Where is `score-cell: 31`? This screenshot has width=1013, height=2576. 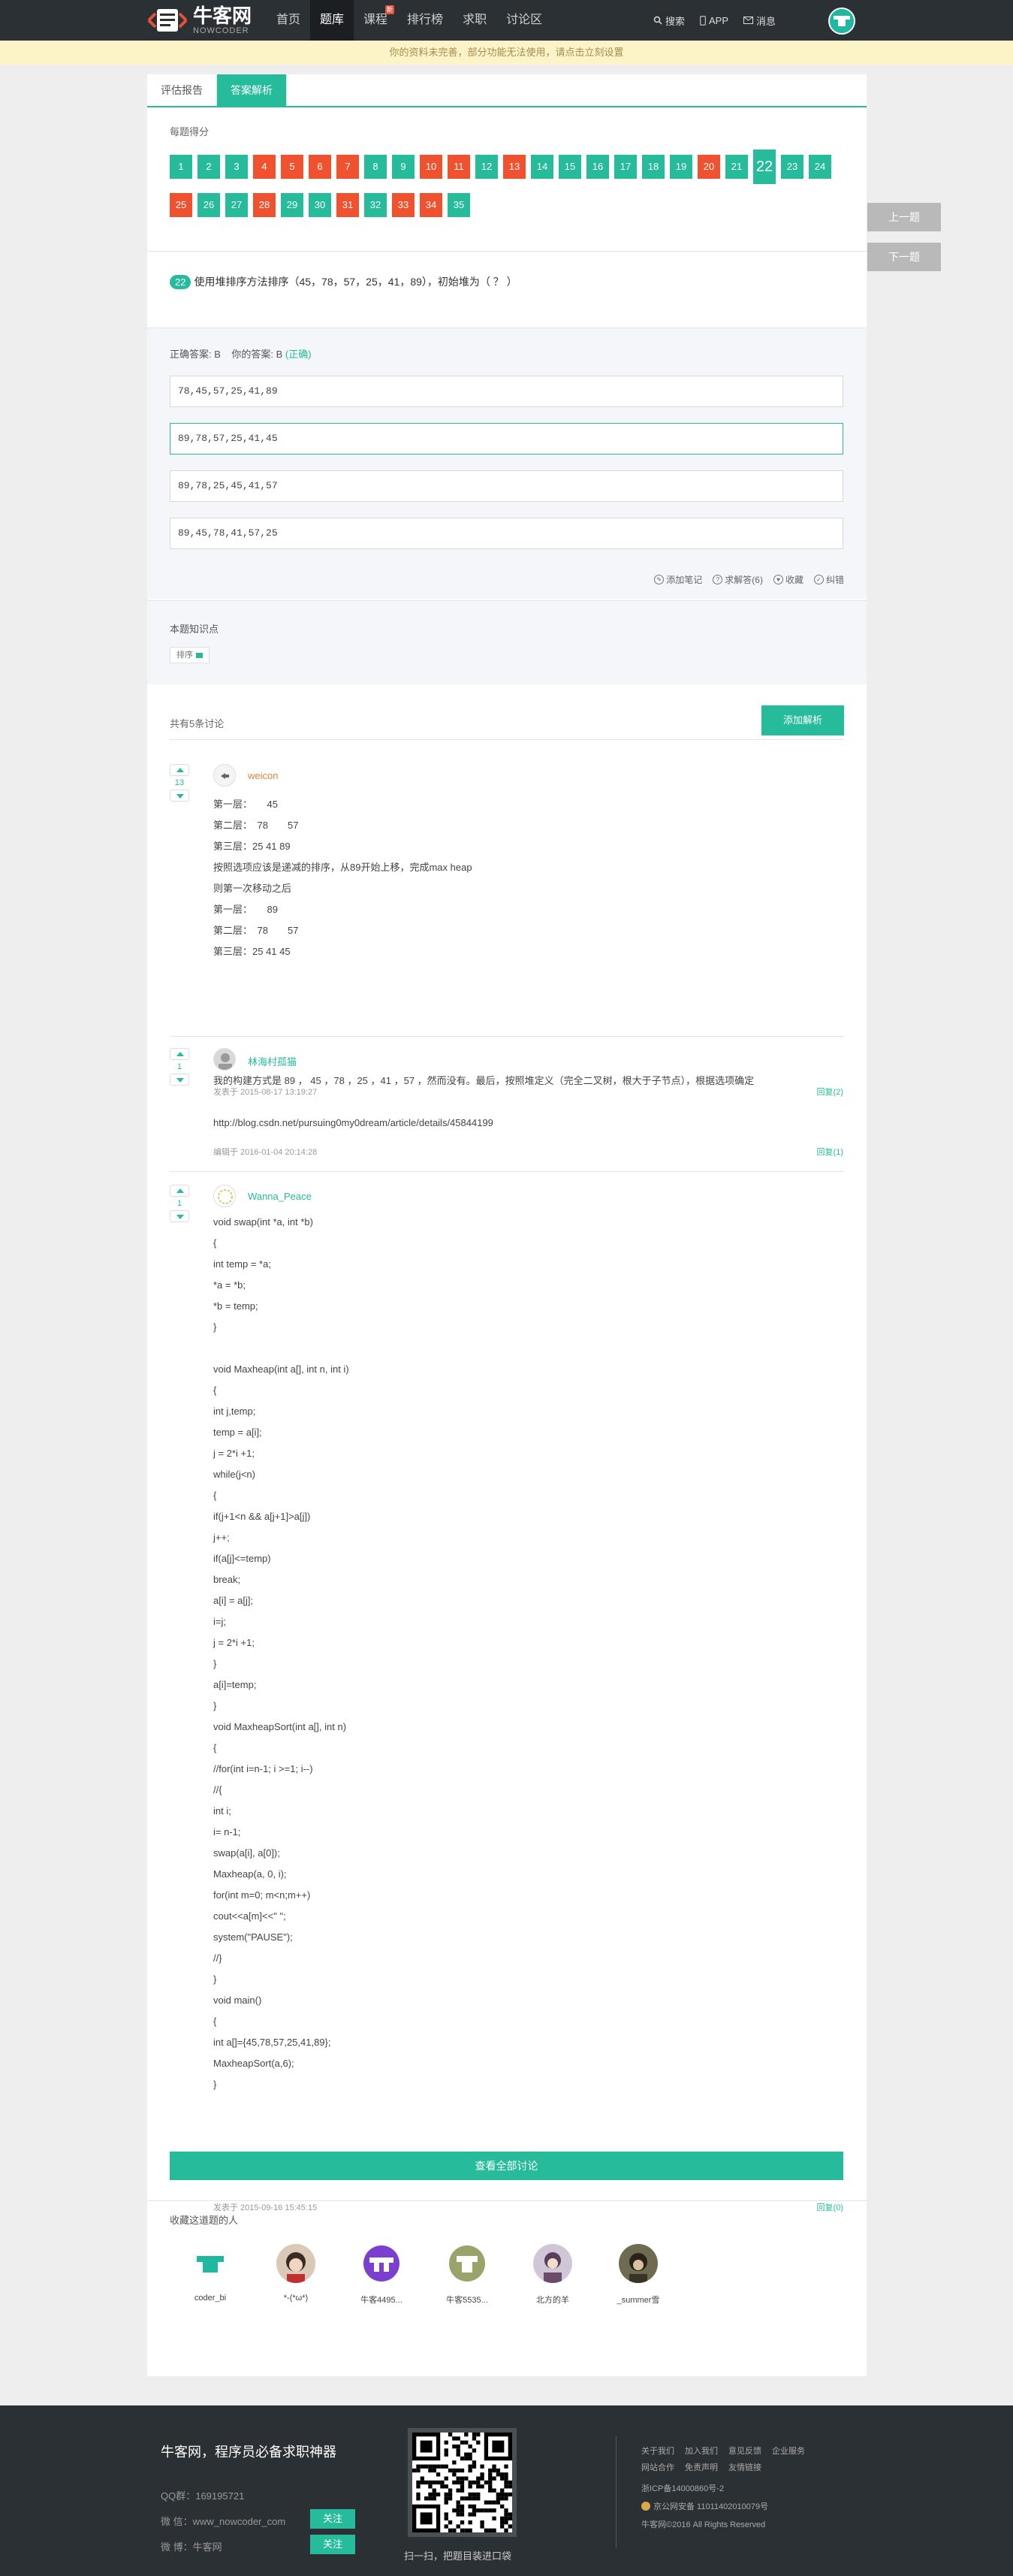 score-cell: 31 is located at coordinates (347, 205).